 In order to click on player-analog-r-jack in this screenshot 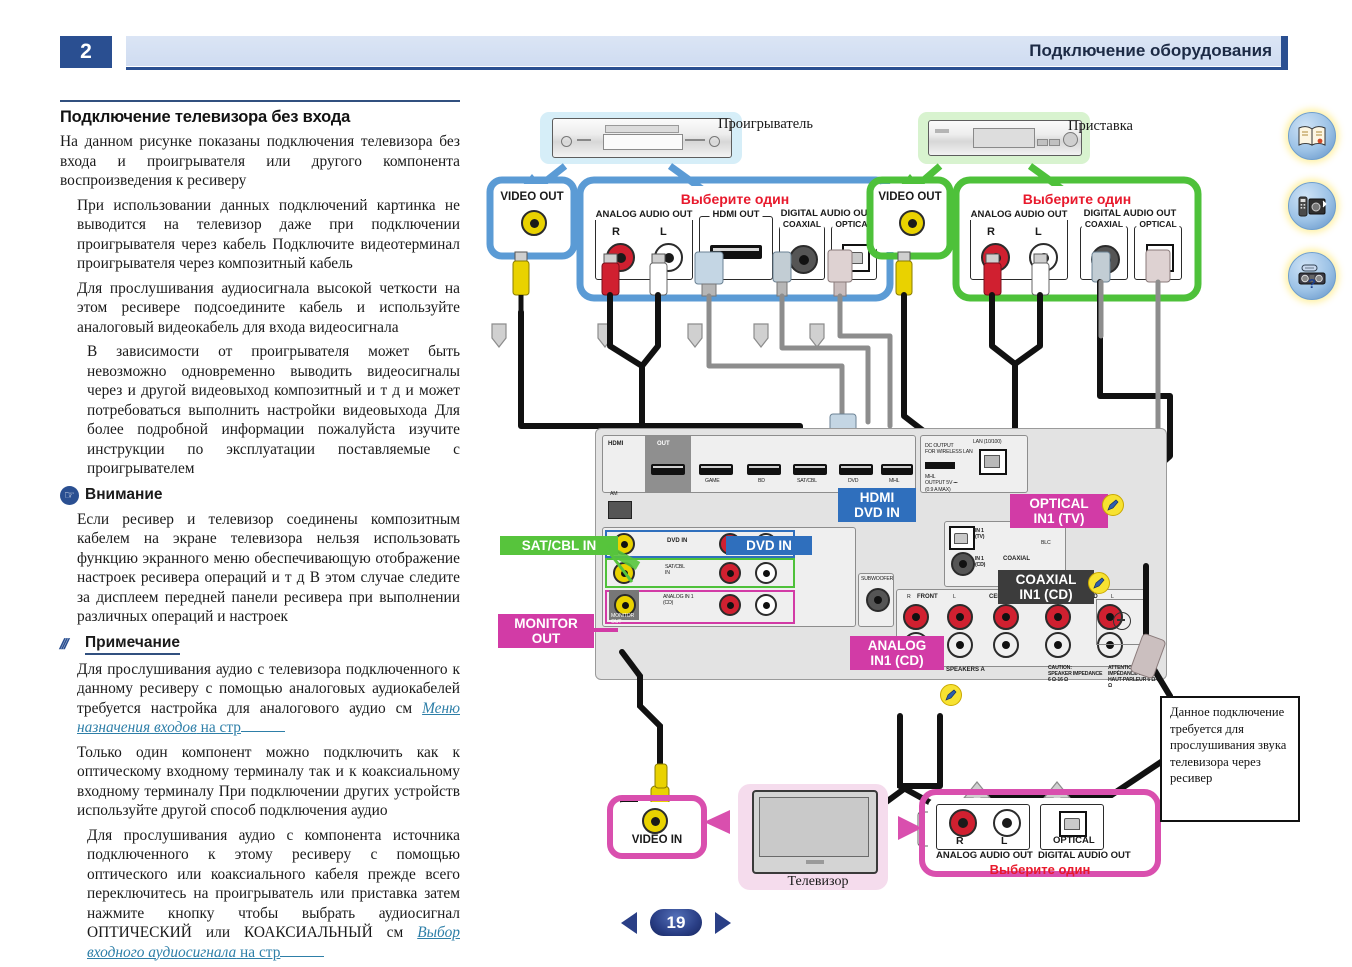, I will do `click(620, 257)`.